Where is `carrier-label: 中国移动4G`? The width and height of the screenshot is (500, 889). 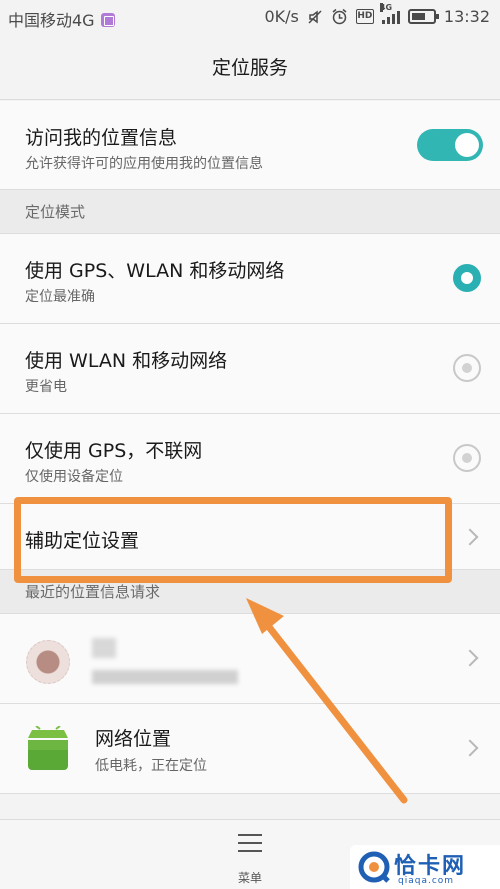 carrier-label: 中国移动4G is located at coordinates (51, 20).